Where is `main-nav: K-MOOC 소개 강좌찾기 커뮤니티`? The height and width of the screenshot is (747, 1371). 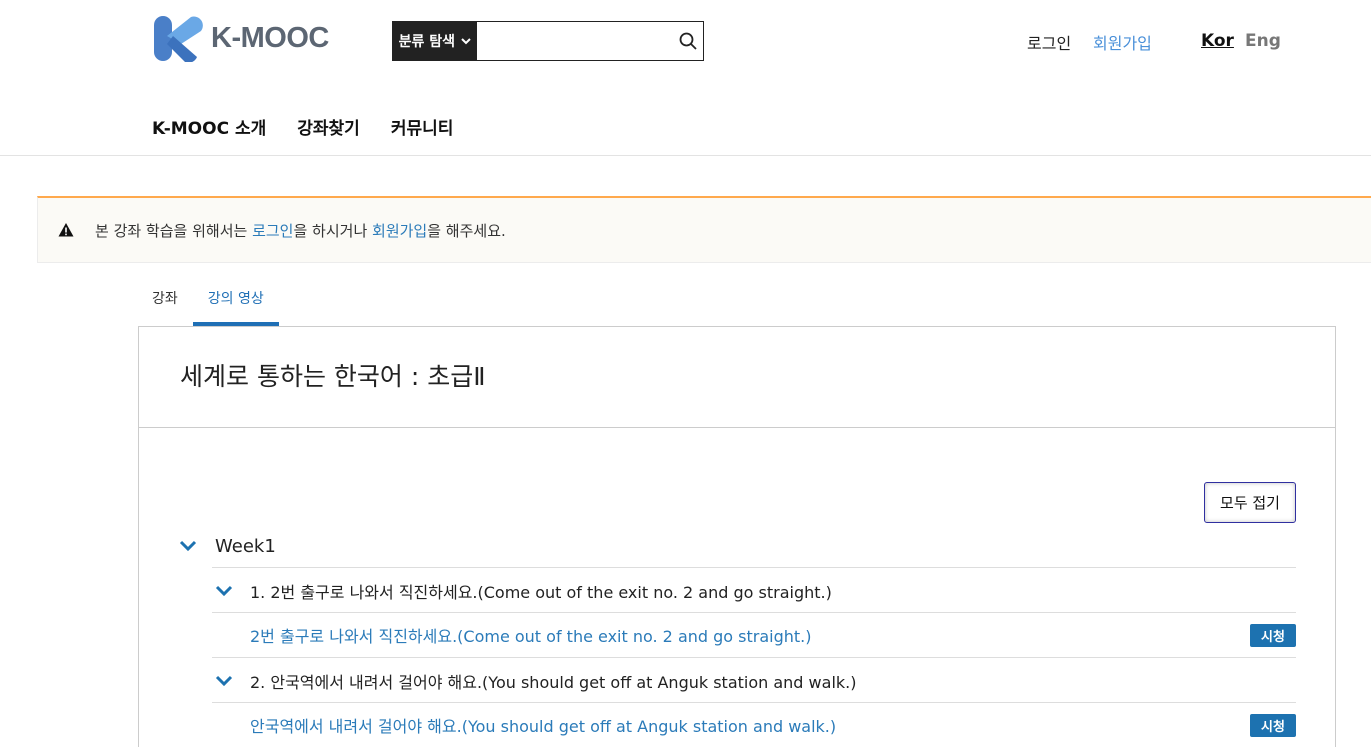
main-nav: K-MOOC 소개 강좌찾기 커뮤니티 is located at coordinates (302, 126).